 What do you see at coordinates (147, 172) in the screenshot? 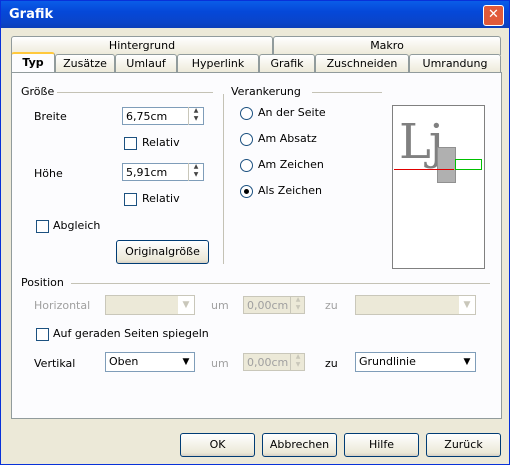
I see `hoehe-value: 5,91cm` at bounding box center [147, 172].